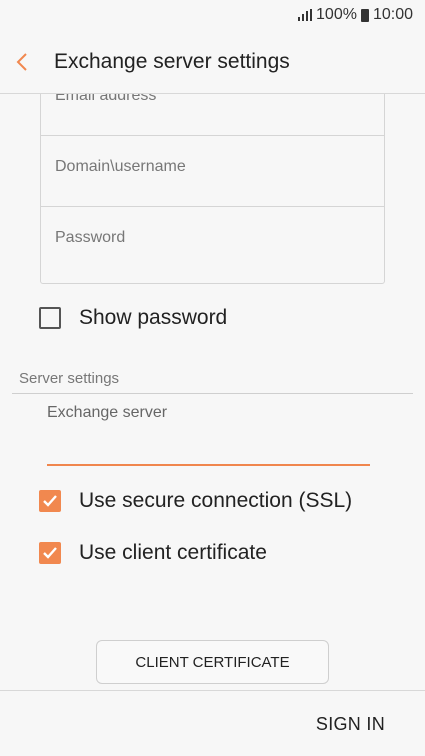 This screenshot has height=756, width=425. What do you see at coordinates (120, 166) in the screenshot?
I see `domain-username-label: Domain\username` at bounding box center [120, 166].